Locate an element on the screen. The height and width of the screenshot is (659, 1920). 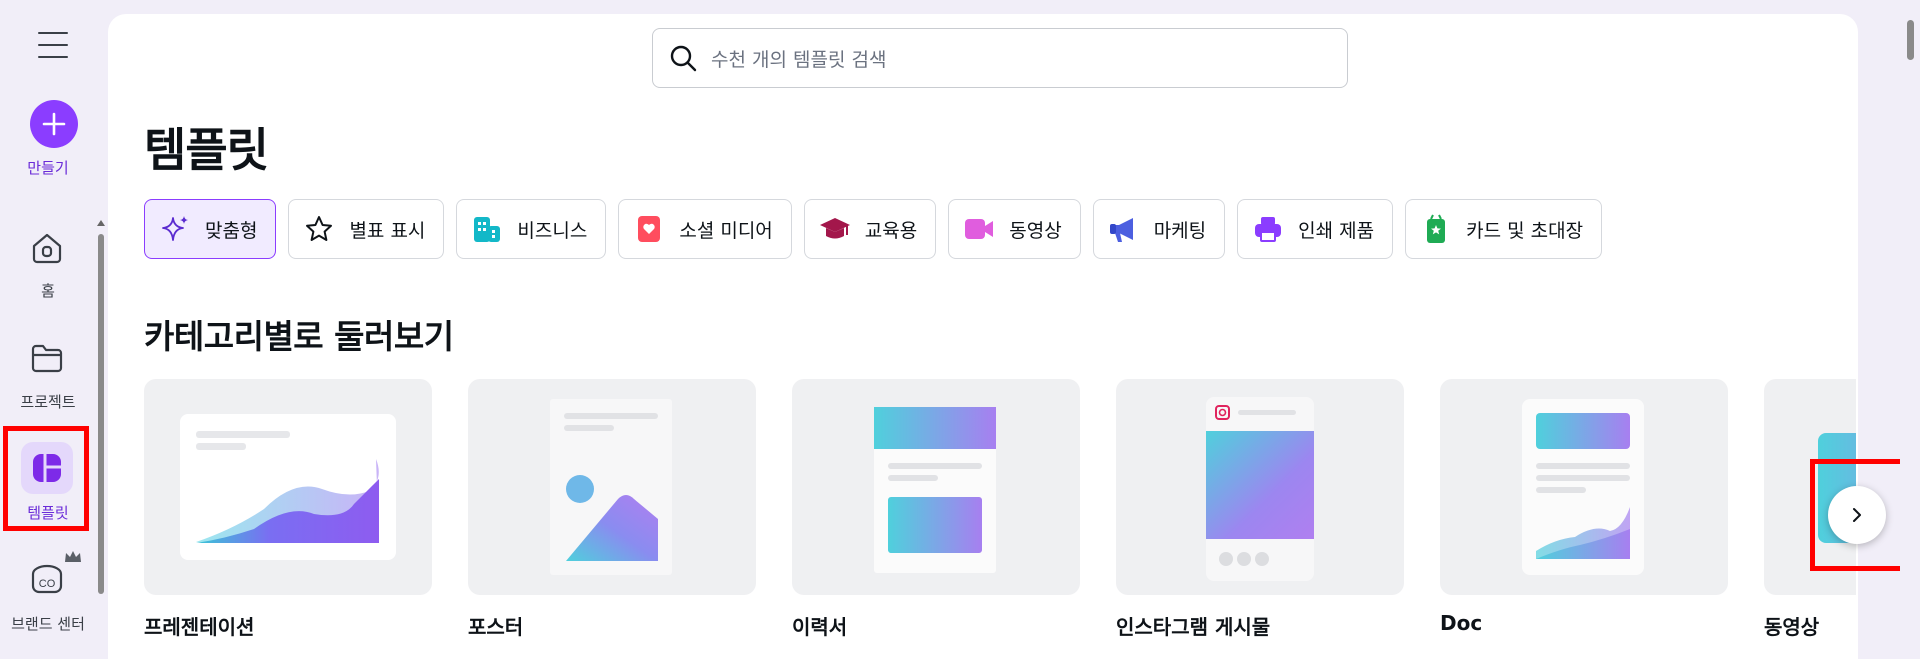
sidebar-item-brand-label: 브랜드 센터 is located at coordinates (48, 624).